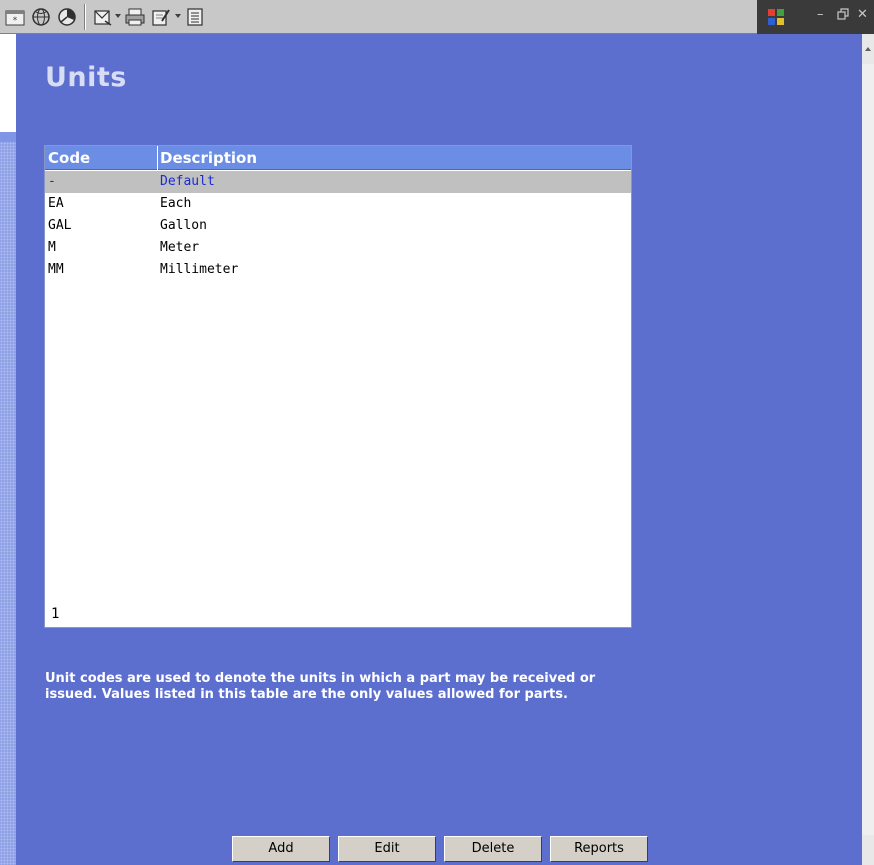 The height and width of the screenshot is (865, 874). What do you see at coordinates (55, 614) in the screenshot?
I see `page-number: 1` at bounding box center [55, 614].